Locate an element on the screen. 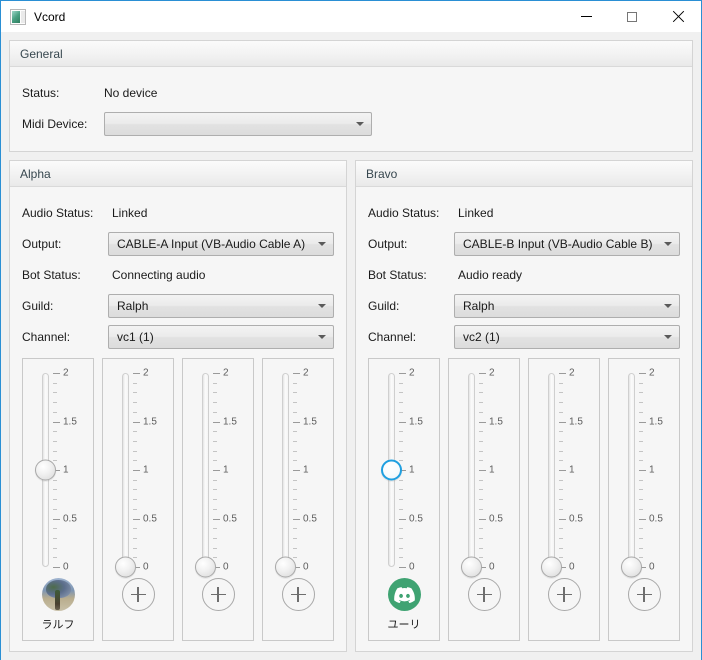  bravo-output-row: Output: CABLE-B Input (VB-Audio Cable B) is located at coordinates (524, 243).